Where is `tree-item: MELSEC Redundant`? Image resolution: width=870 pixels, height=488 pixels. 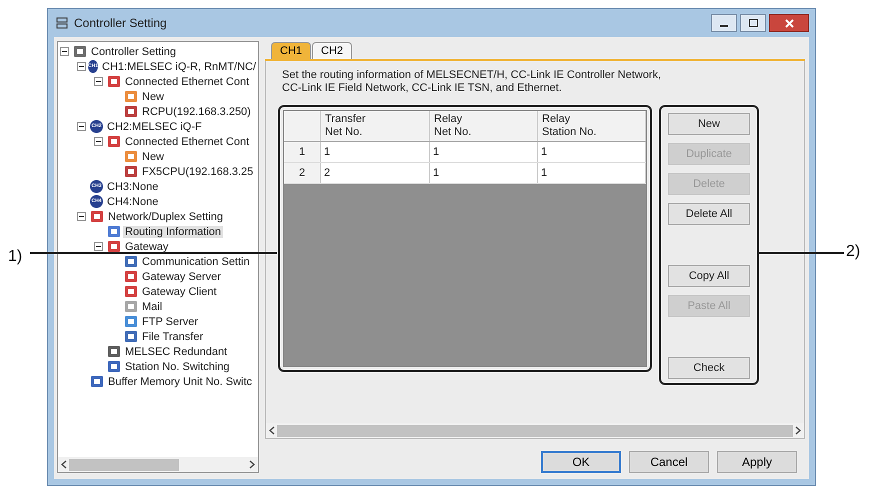 tree-item: MELSEC Redundant is located at coordinates (176, 352).